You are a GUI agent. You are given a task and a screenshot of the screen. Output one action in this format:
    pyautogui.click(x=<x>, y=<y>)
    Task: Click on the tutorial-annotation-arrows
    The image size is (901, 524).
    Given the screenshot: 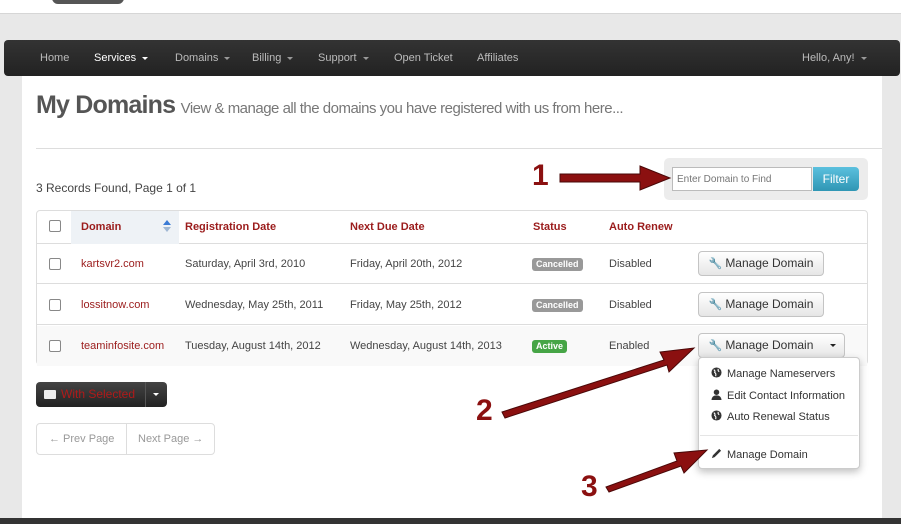 What is the action you would take?
    pyautogui.click(x=605, y=329)
    